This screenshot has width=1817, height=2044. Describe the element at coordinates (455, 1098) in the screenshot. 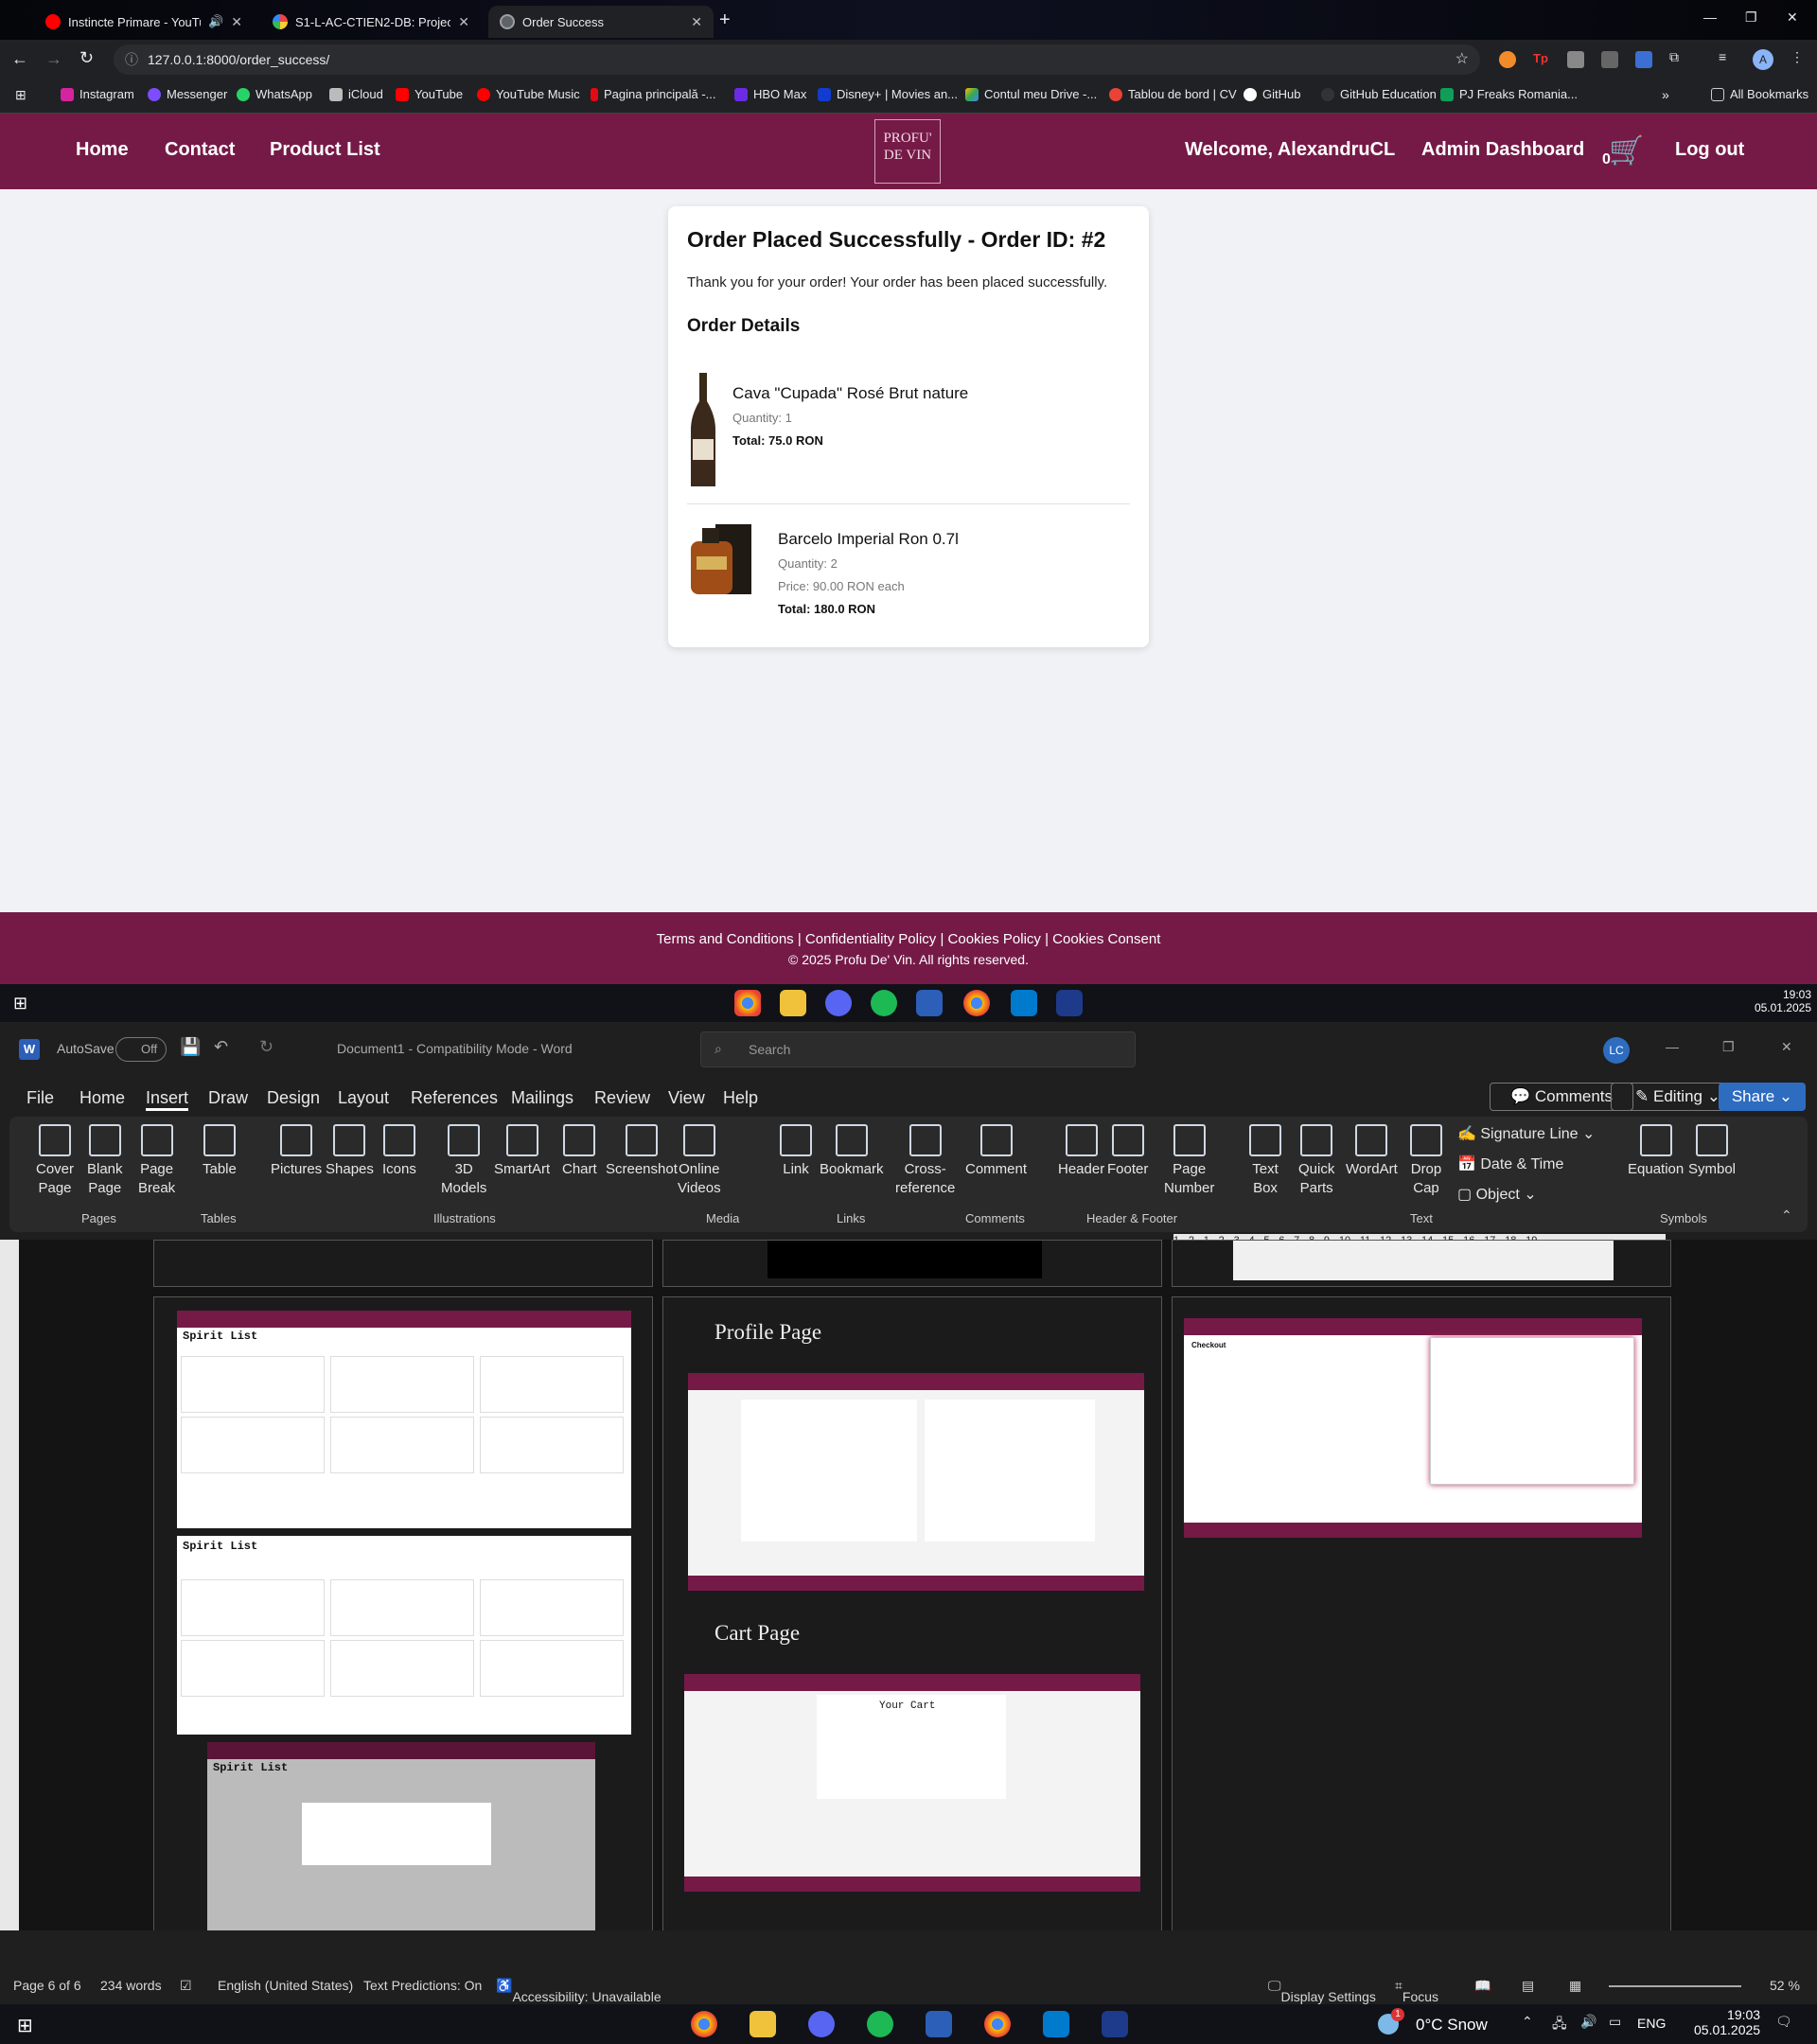

I see `menu-references: References` at that location.